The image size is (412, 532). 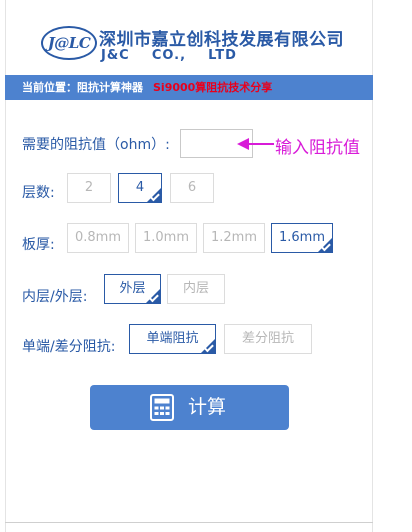 I want to click on site-header: J@LC 深圳市嘉立创科技发展有限公司 J&C CO., LTD, so click(x=189, y=40).